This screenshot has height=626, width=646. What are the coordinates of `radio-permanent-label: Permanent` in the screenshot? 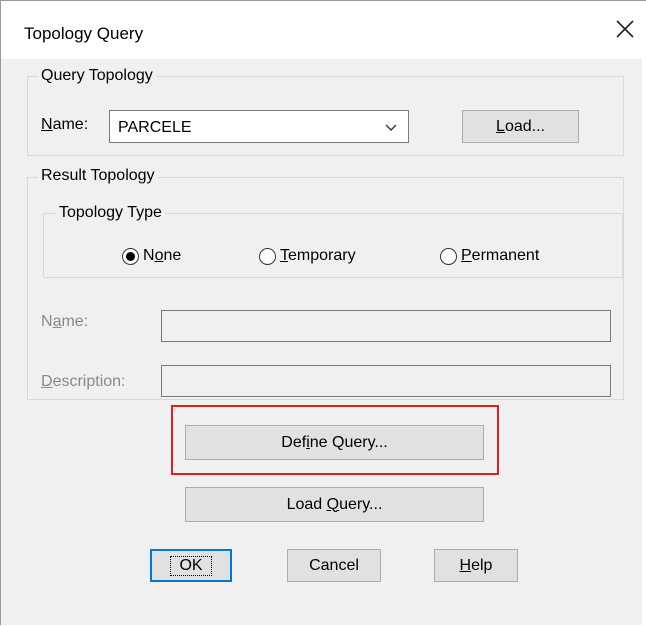 It's located at (500, 255).